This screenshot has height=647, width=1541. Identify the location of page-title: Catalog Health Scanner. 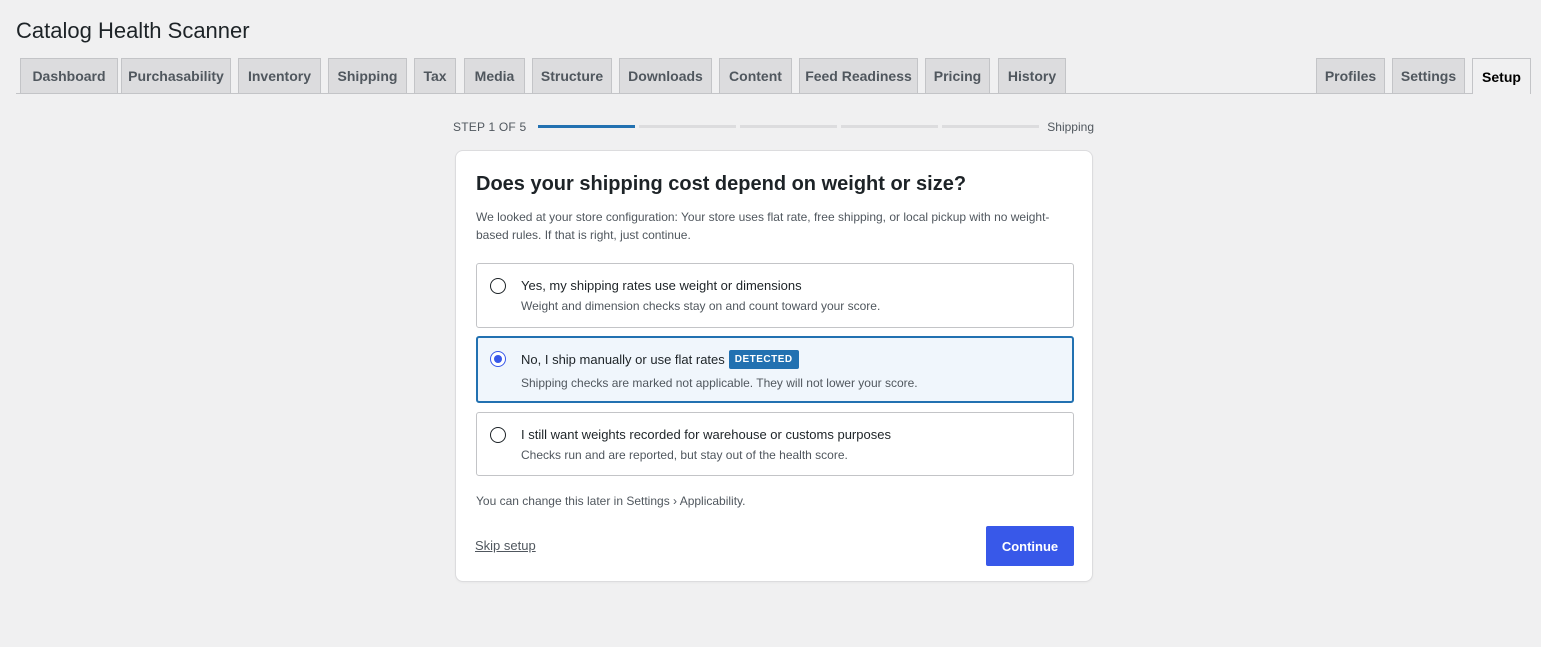
(133, 30).